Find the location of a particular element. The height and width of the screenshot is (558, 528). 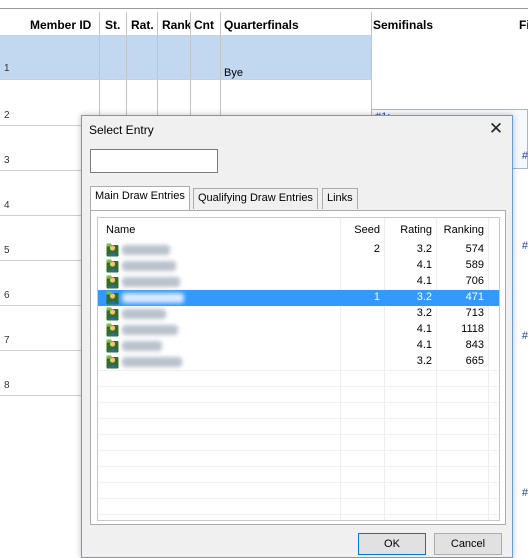

col-header-count: Cnt is located at coordinates (204, 25).